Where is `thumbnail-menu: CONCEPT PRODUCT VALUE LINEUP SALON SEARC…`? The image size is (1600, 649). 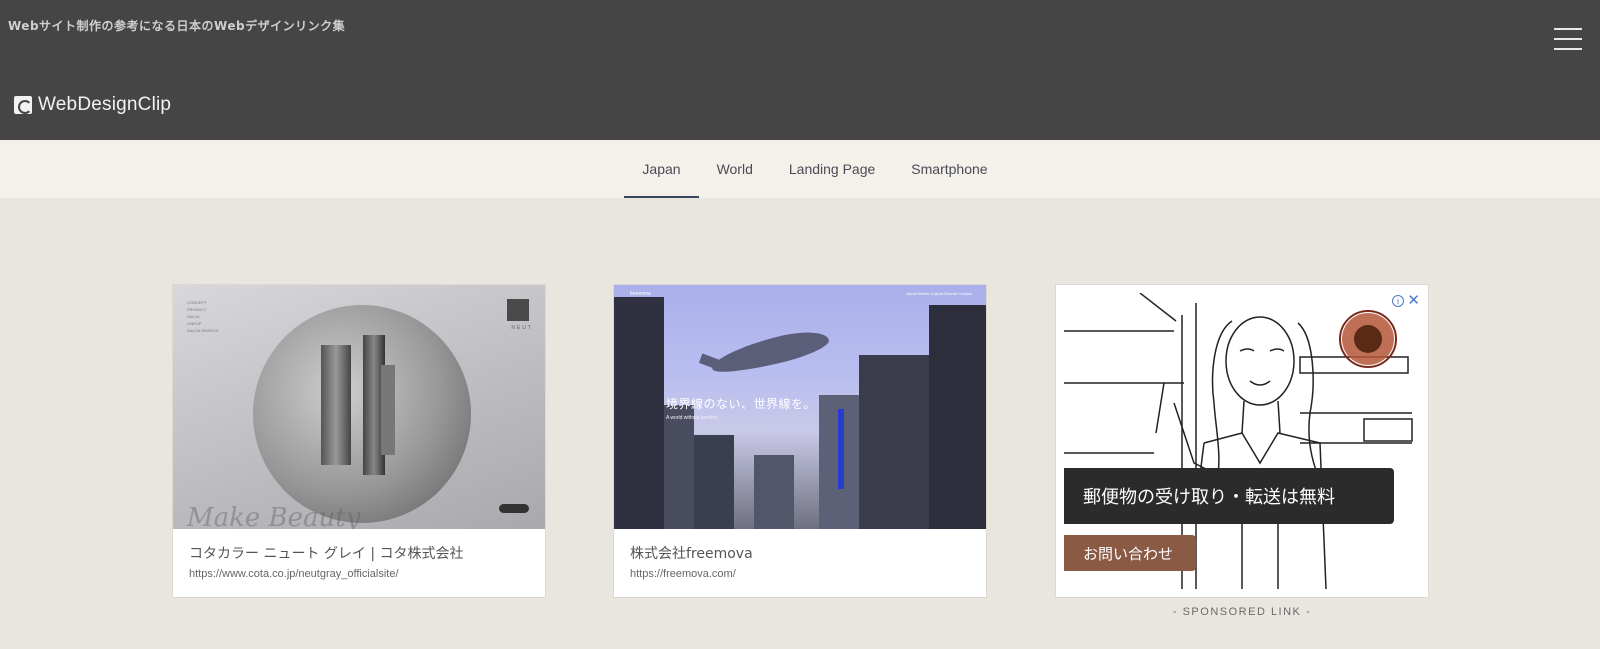
thumbnail-menu: CONCEPT PRODUCT VALUE LINEUP SALON SEARC… is located at coordinates (203, 316).